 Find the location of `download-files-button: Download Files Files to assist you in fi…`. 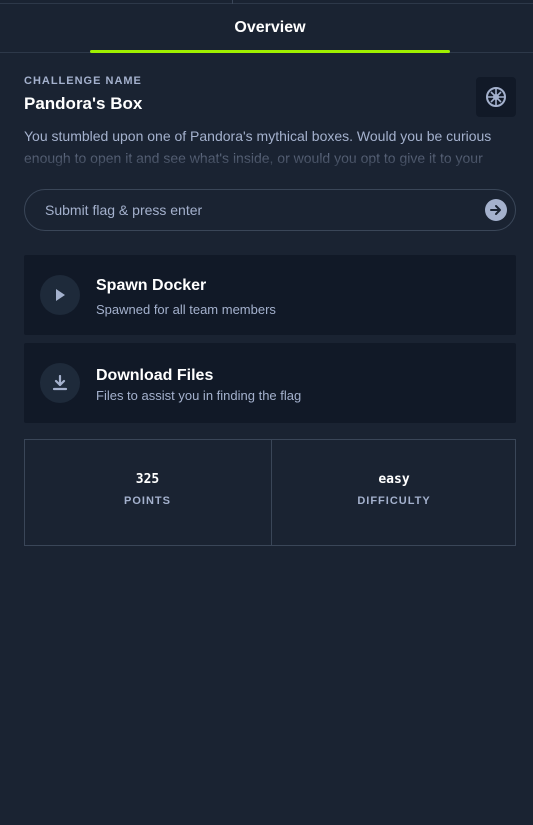

download-files-button: Download Files Files to assist you in fi… is located at coordinates (270, 383).